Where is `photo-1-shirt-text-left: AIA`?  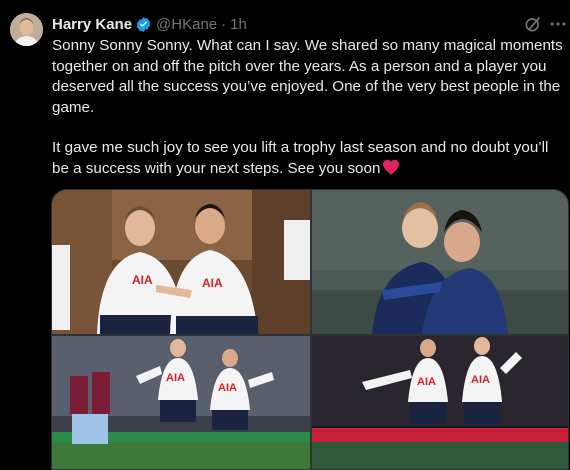 photo-1-shirt-text-left: AIA is located at coordinates (142, 280).